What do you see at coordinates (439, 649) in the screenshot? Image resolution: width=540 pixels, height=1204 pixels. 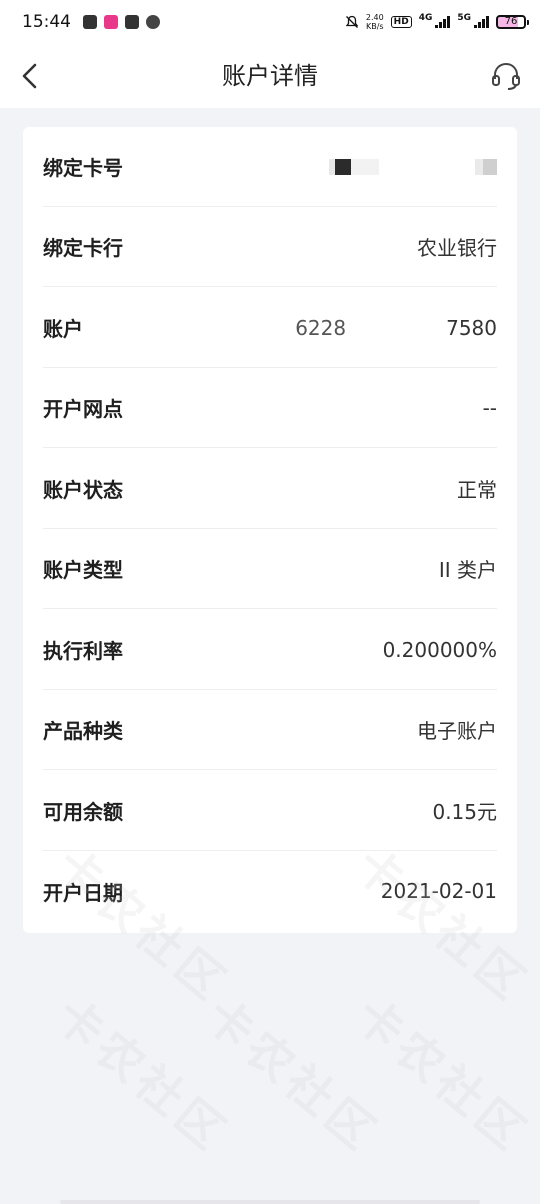 I see `row-value: 0.200000%` at bounding box center [439, 649].